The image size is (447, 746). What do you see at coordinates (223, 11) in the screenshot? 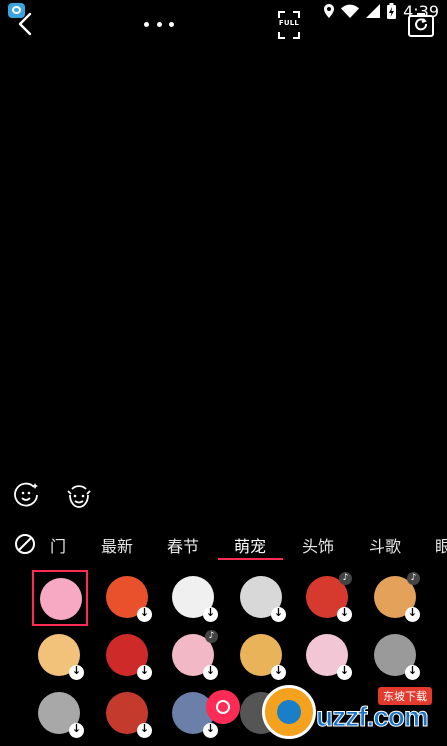
I see `status-bar: 4:39` at bounding box center [223, 11].